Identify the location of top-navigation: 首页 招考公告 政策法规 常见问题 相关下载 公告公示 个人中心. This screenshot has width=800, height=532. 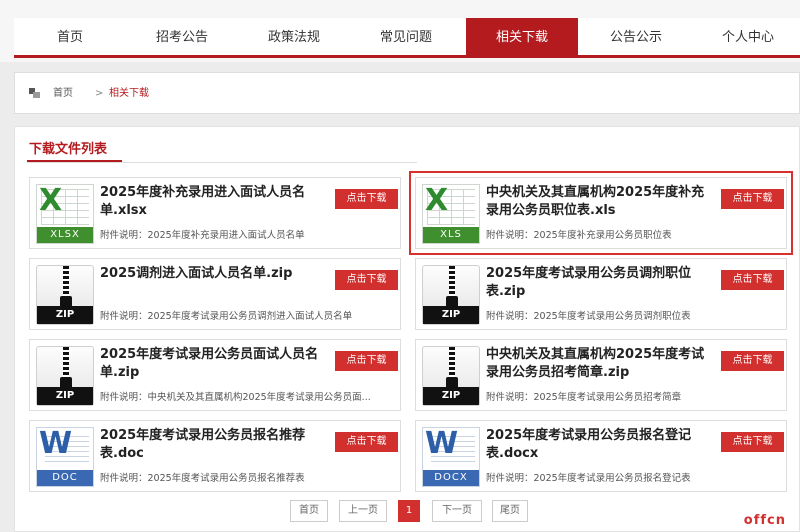
(400, 31).